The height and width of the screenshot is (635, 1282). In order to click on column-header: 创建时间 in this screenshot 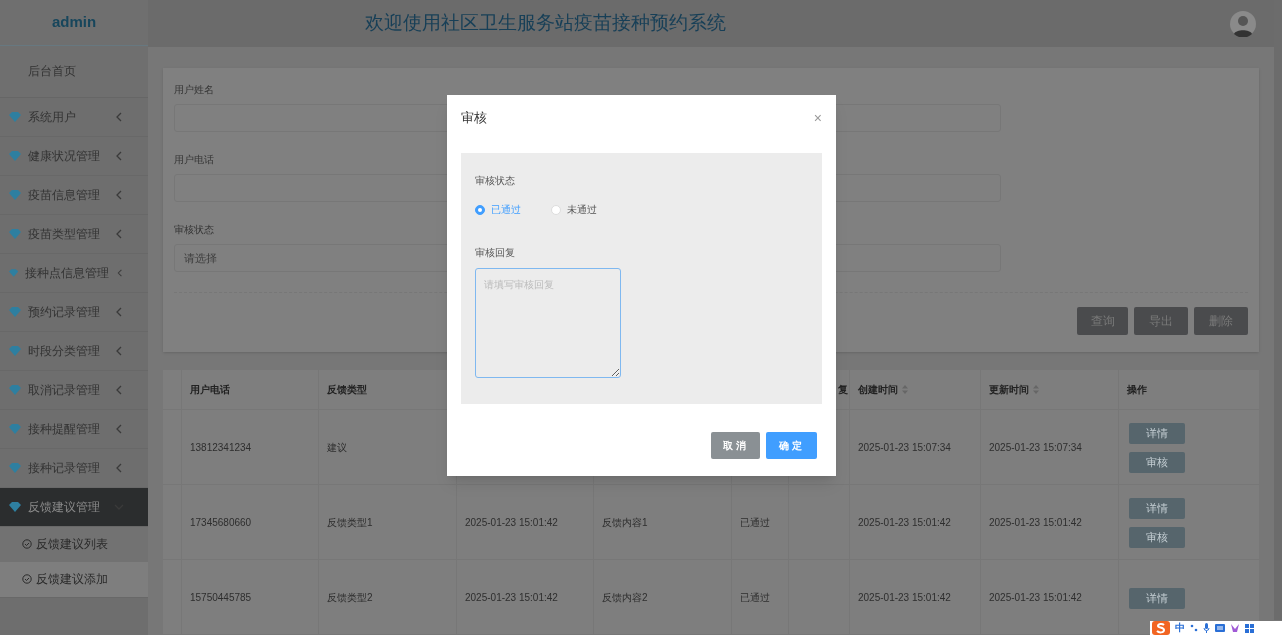, I will do `click(878, 390)`.